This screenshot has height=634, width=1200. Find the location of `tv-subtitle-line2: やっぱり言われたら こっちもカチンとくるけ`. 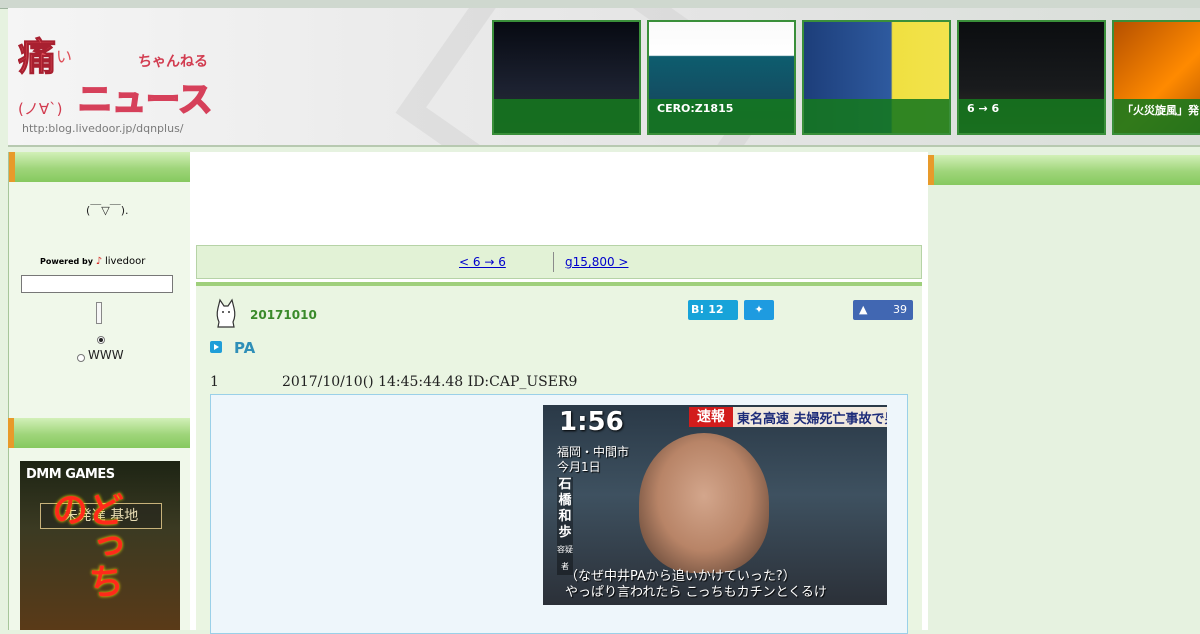

tv-subtitle-line2: やっぱり言われたら こっちもカチンとくるけ is located at coordinates (696, 592).